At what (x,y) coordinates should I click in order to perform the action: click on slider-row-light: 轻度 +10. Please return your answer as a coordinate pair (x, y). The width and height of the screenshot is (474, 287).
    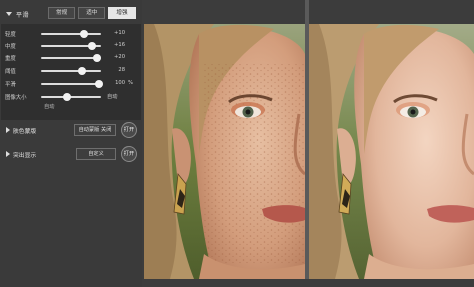
    Looking at the image, I should click on (71, 33).